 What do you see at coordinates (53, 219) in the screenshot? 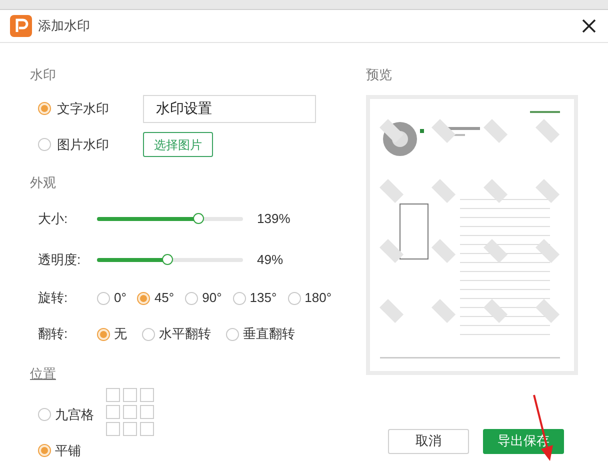
I see `slider-label: 大小:` at bounding box center [53, 219].